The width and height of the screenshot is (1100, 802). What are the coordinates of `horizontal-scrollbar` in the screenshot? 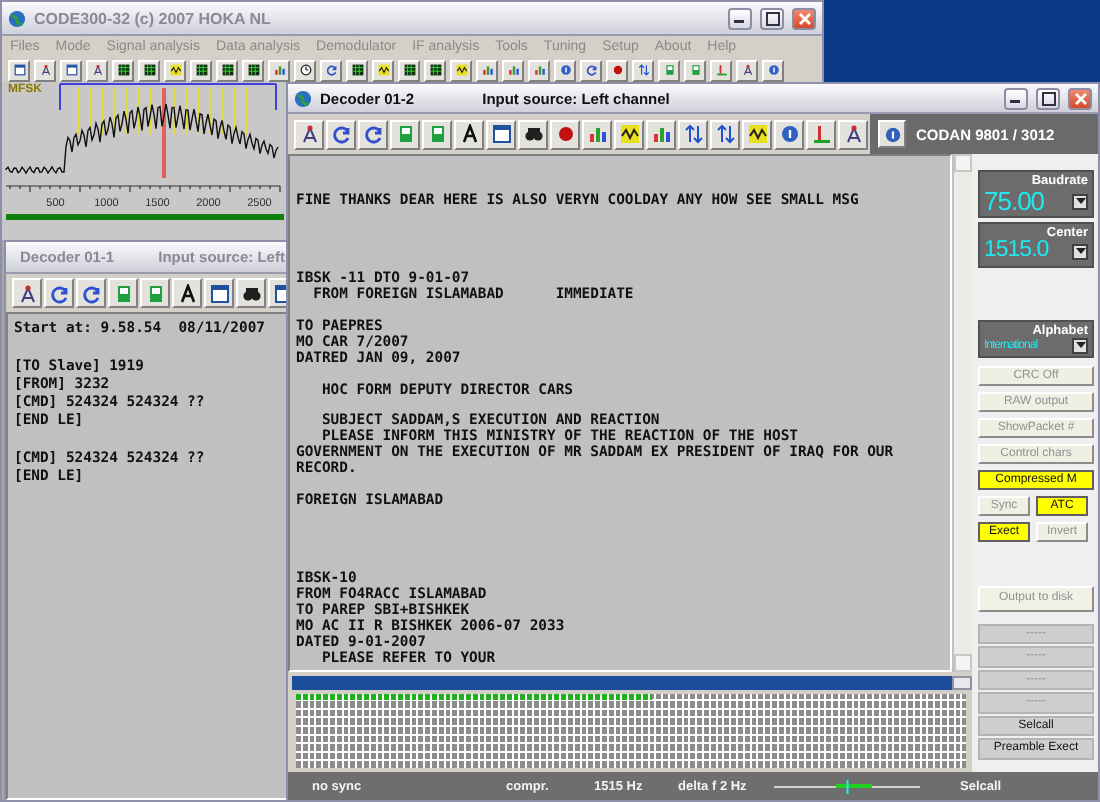 It's located at (632, 683).